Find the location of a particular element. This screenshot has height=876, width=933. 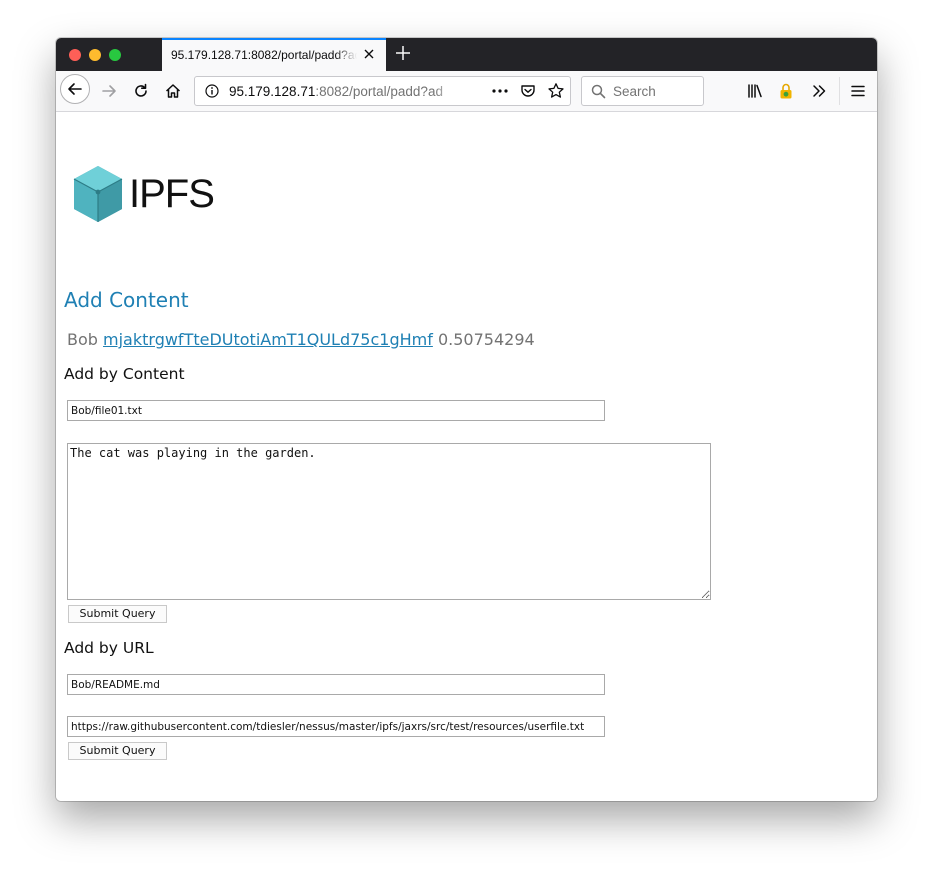

reload-button is located at coordinates (141, 91).